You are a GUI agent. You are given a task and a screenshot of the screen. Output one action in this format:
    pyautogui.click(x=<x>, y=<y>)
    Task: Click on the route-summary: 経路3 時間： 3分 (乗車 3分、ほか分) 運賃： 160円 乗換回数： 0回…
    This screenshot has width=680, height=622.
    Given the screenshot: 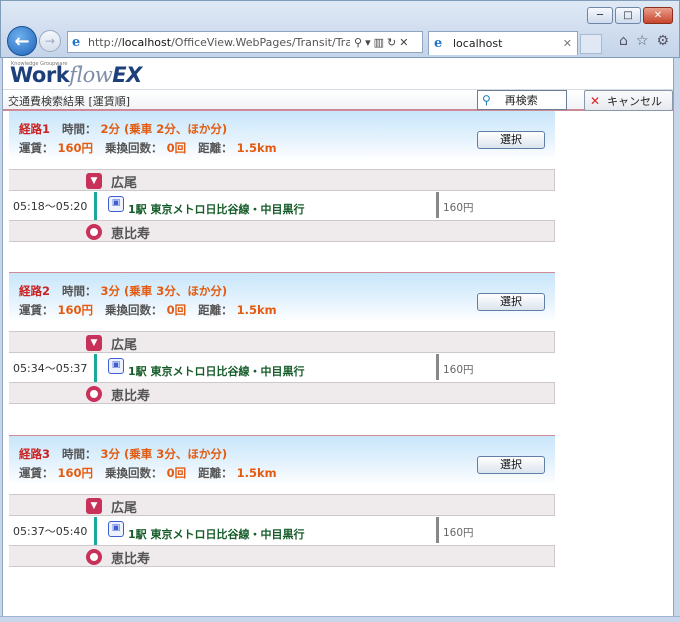 What is the action you would take?
    pyautogui.click(x=282, y=460)
    